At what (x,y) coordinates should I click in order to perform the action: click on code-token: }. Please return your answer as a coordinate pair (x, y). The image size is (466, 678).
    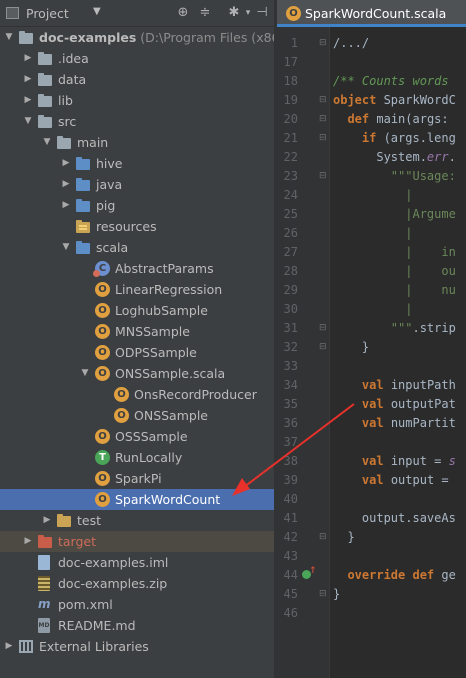
    Looking at the image, I should click on (337, 594).